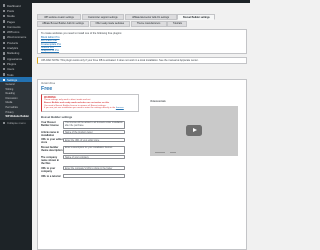 Image resolution: width=320 pixels, height=250 pixels. What do you see at coordinates (94, 132) in the screenshot?
I see `settings-input: Name of the product owner` at bounding box center [94, 132].